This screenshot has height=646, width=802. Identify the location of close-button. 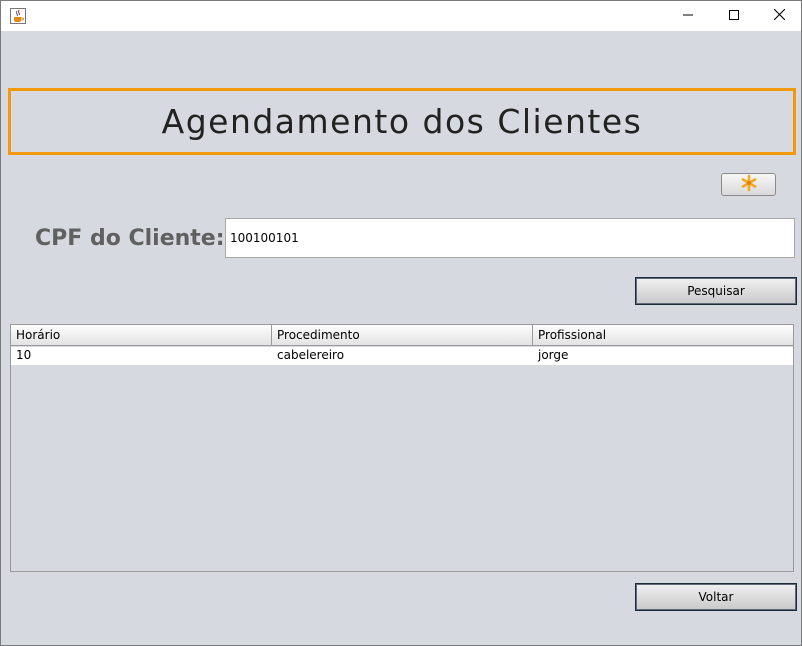
(779, 16).